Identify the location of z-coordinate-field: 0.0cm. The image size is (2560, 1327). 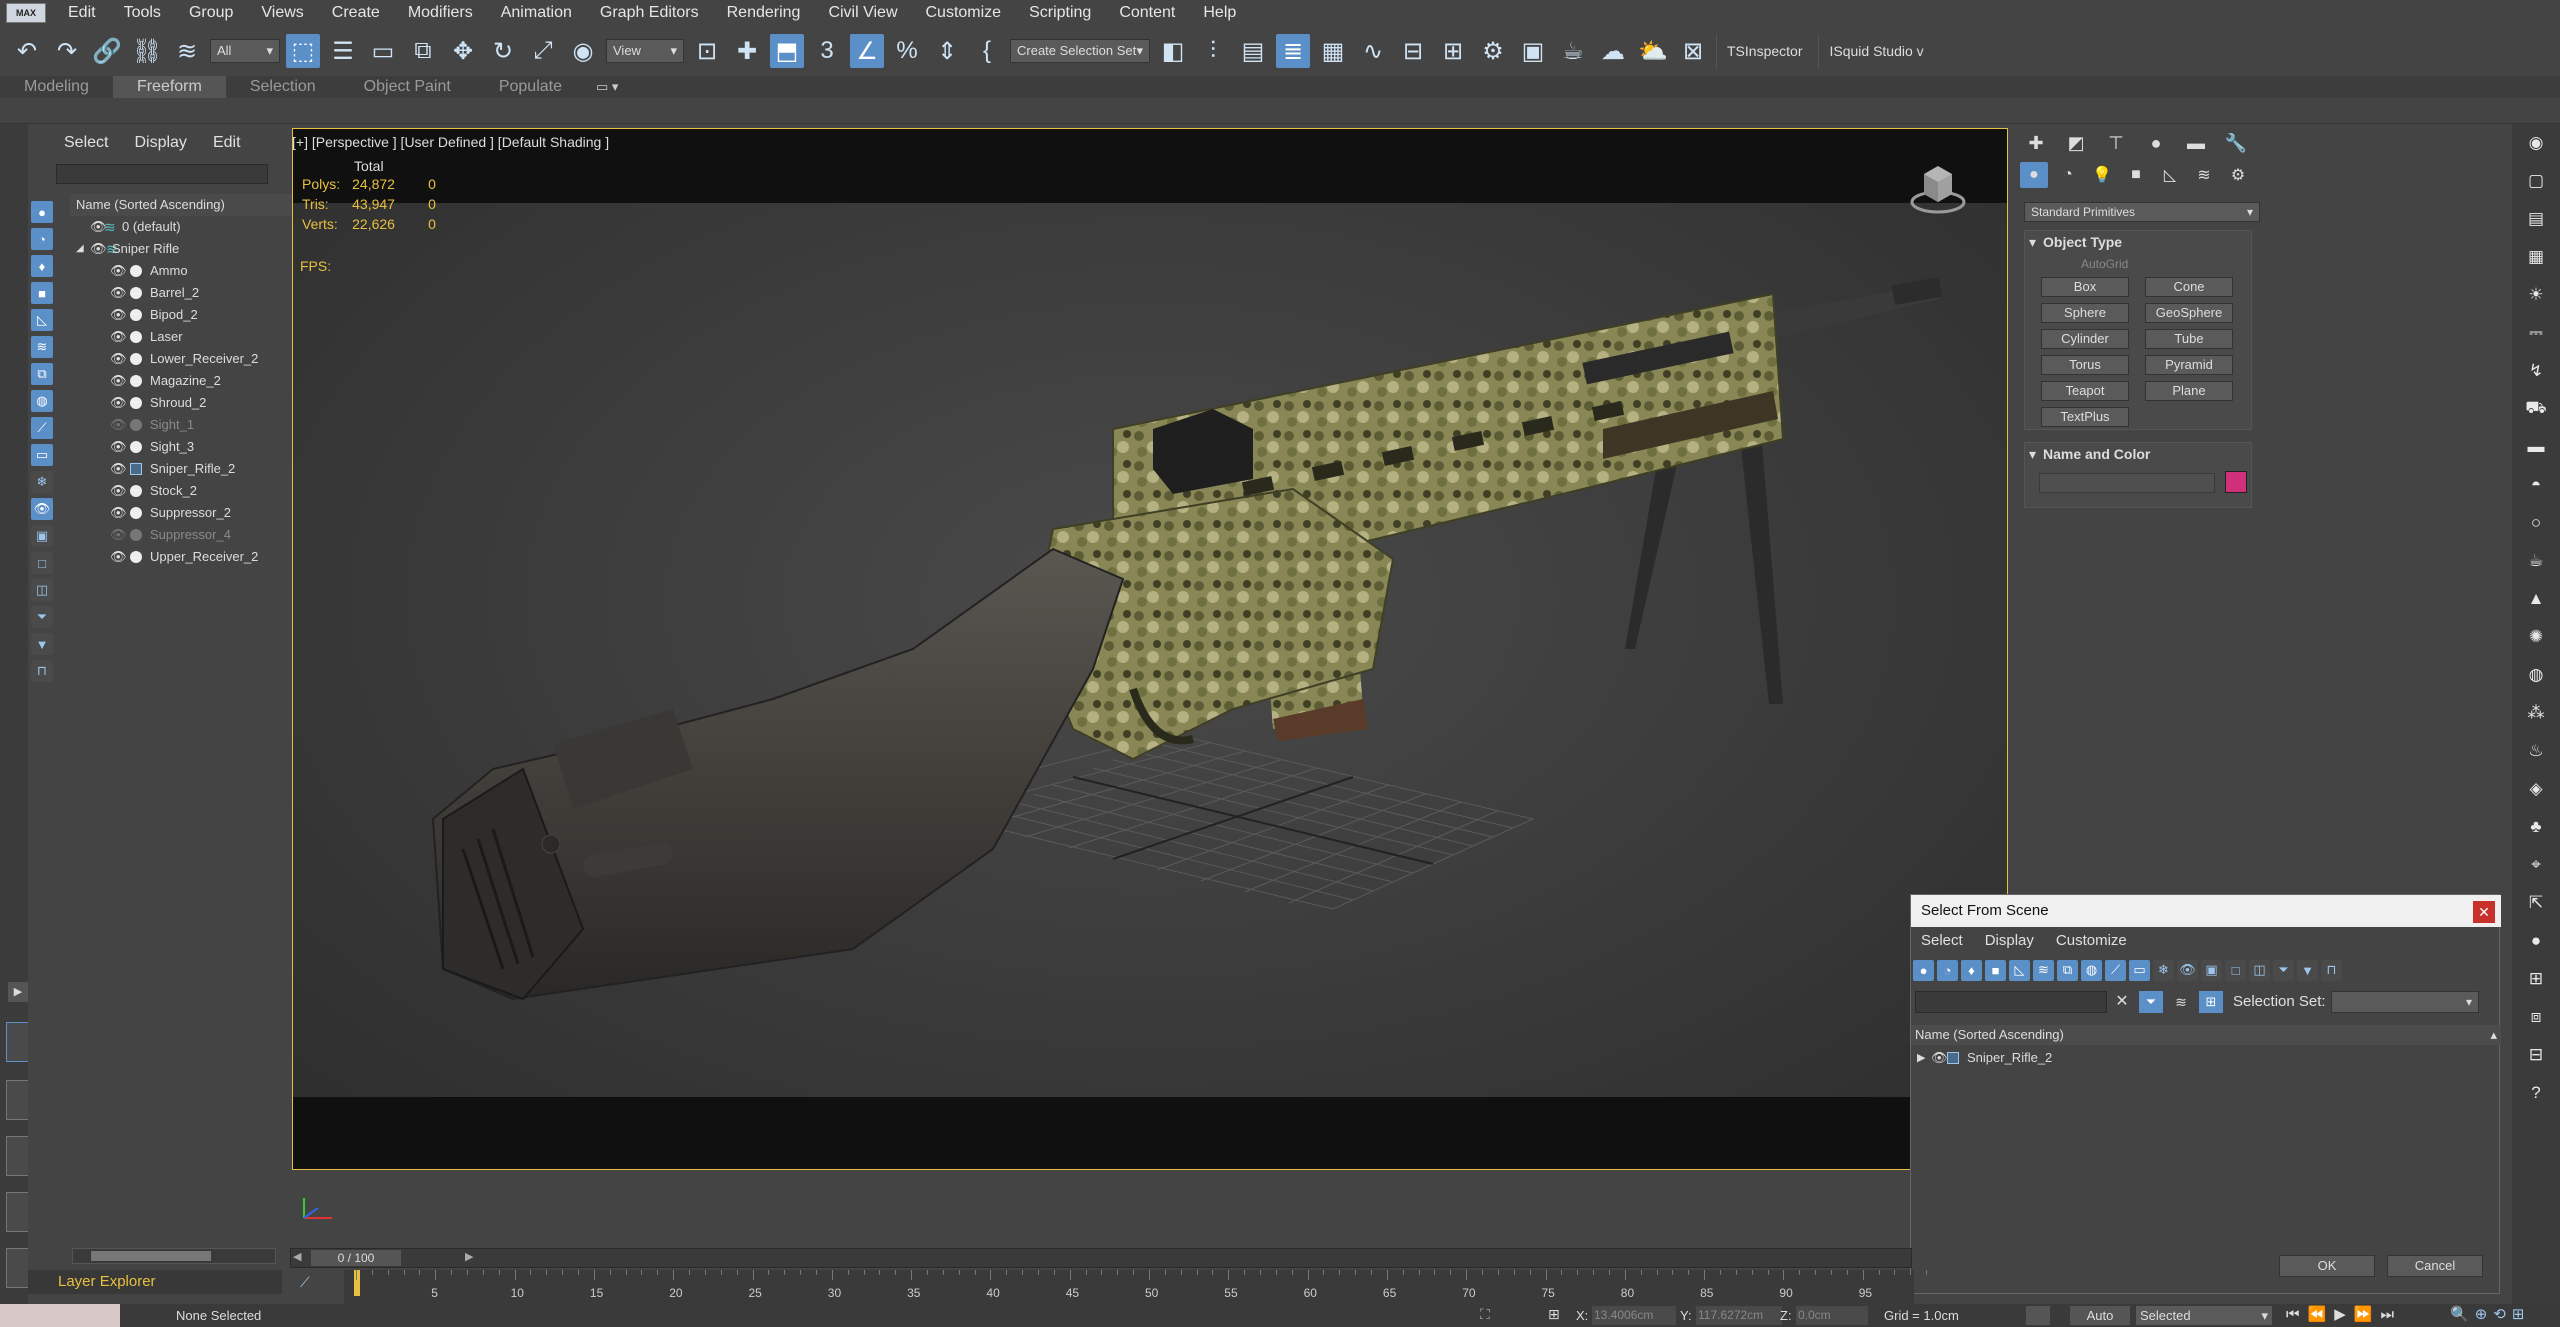
(1832, 1315).